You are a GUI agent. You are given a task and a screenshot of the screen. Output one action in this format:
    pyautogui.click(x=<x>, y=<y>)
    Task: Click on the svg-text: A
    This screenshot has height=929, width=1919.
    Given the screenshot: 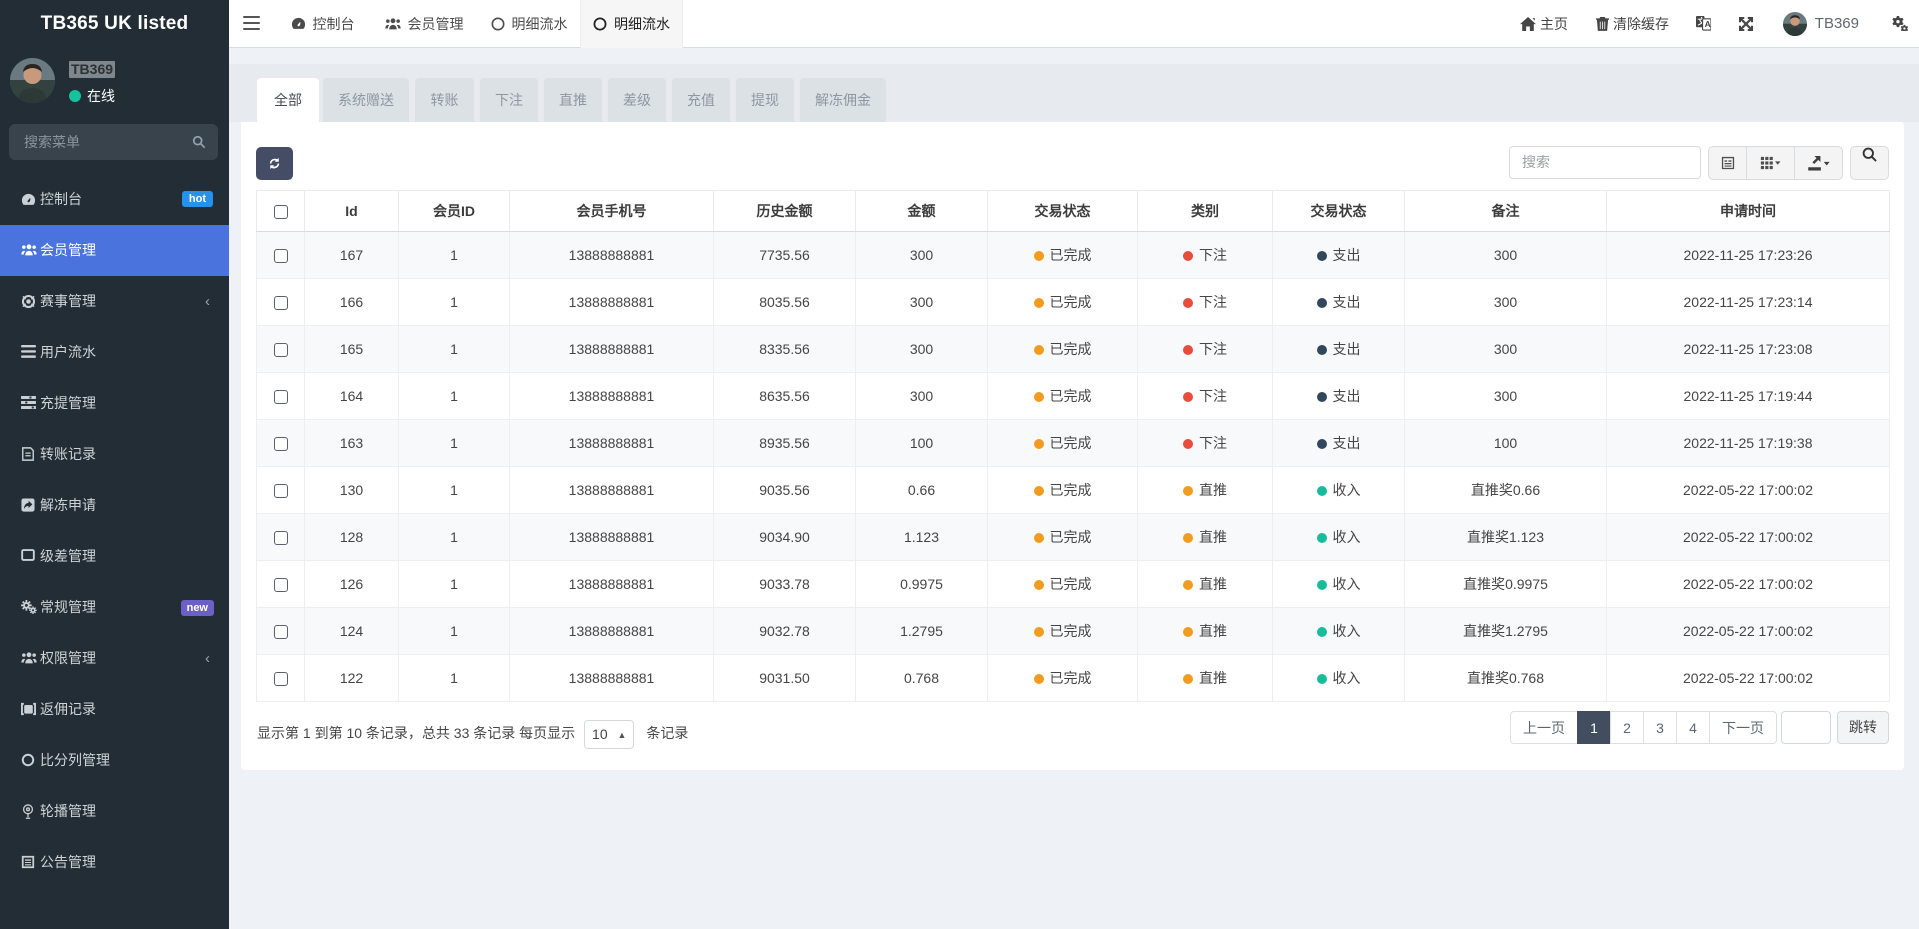 What is the action you would take?
    pyautogui.click(x=1708, y=24)
    